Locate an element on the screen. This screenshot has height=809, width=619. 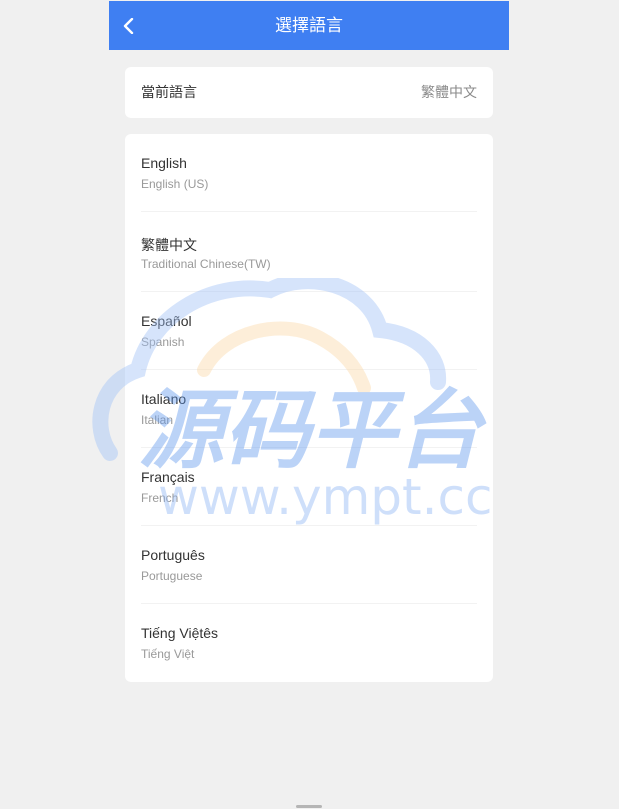
language-subtitle: Portuguese is located at coordinates (172, 576).